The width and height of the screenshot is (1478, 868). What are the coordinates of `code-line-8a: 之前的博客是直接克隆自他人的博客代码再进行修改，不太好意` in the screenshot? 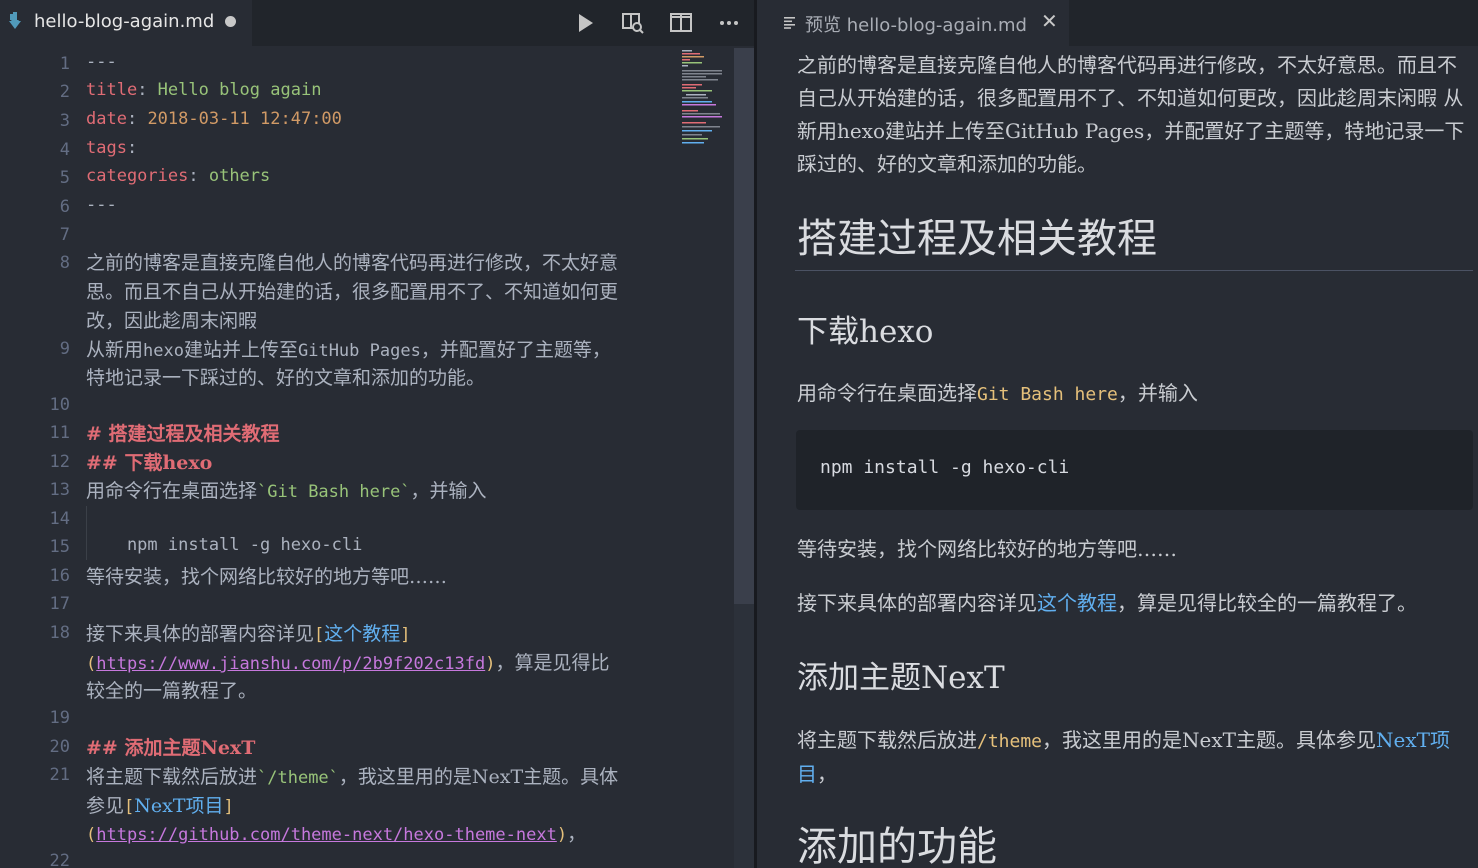 It's located at (352, 263).